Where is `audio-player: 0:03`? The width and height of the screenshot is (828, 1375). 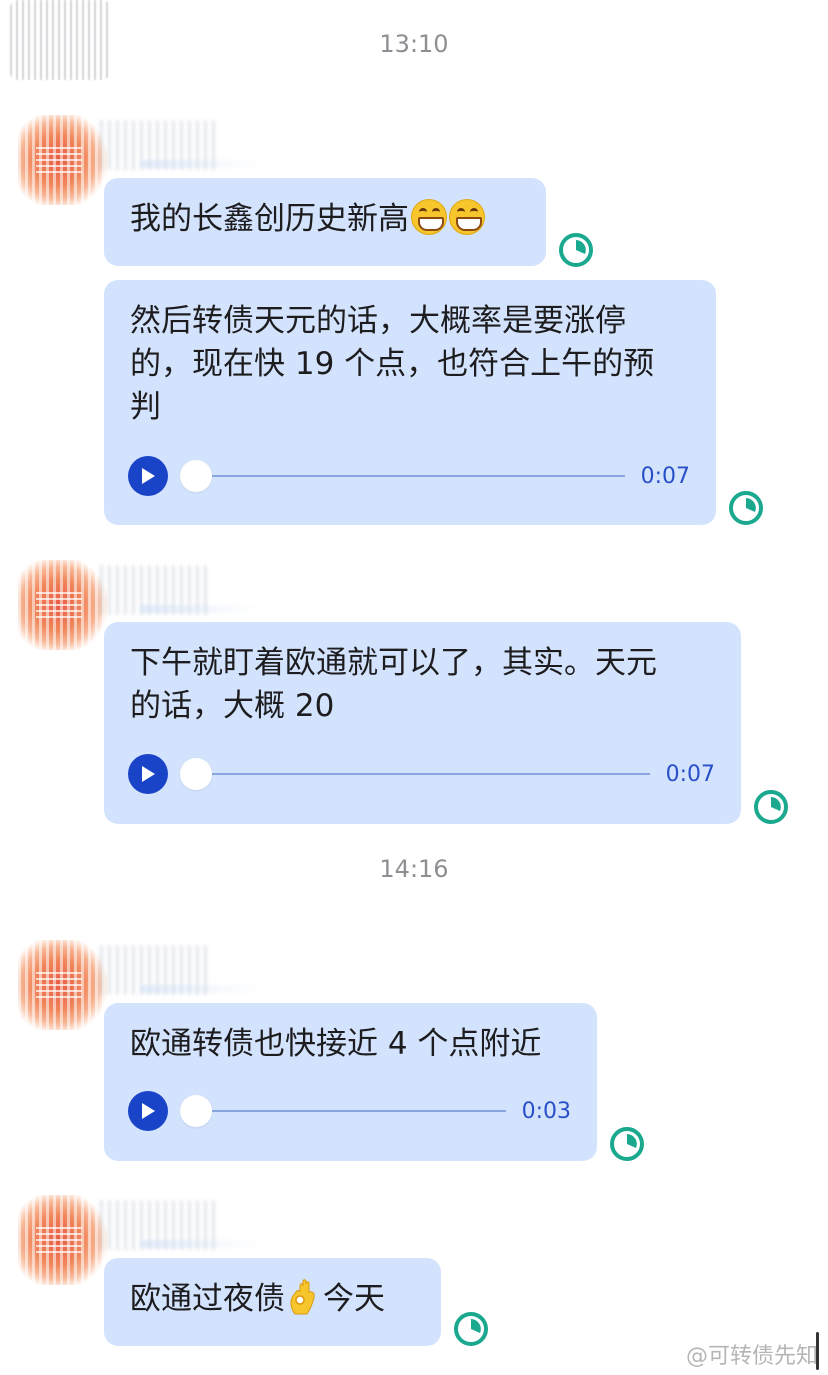
audio-player: 0:03 is located at coordinates (349, 1111).